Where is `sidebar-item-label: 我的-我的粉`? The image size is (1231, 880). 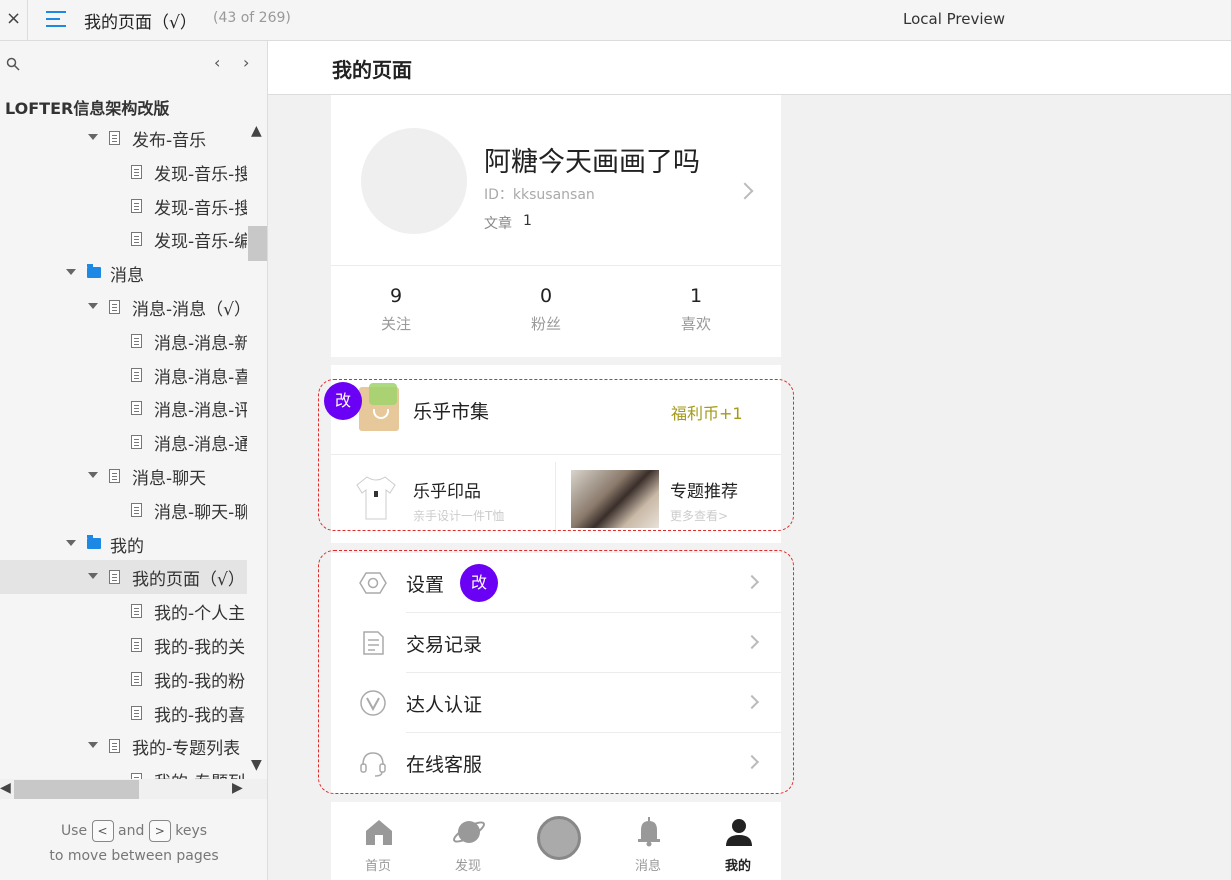 sidebar-item-label: 我的-我的粉 is located at coordinates (200, 681).